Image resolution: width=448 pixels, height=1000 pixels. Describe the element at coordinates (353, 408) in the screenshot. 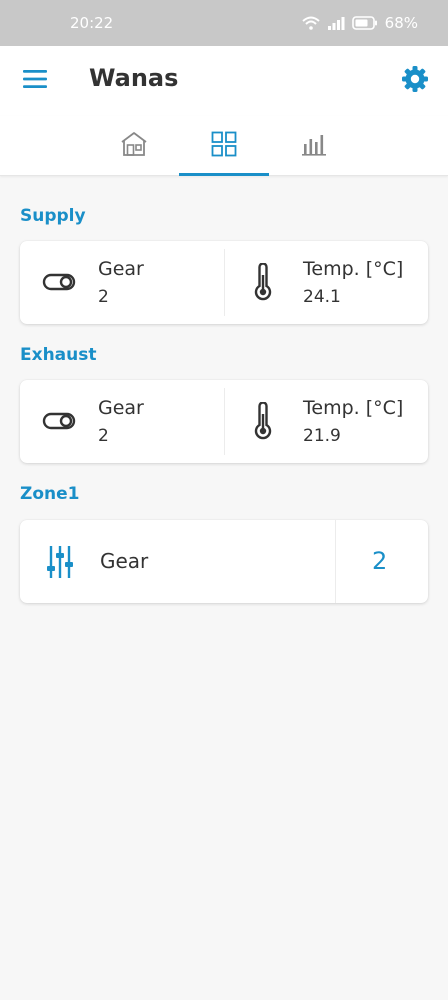

I see `exhaust-temp-label: Temp. [°C]` at that location.